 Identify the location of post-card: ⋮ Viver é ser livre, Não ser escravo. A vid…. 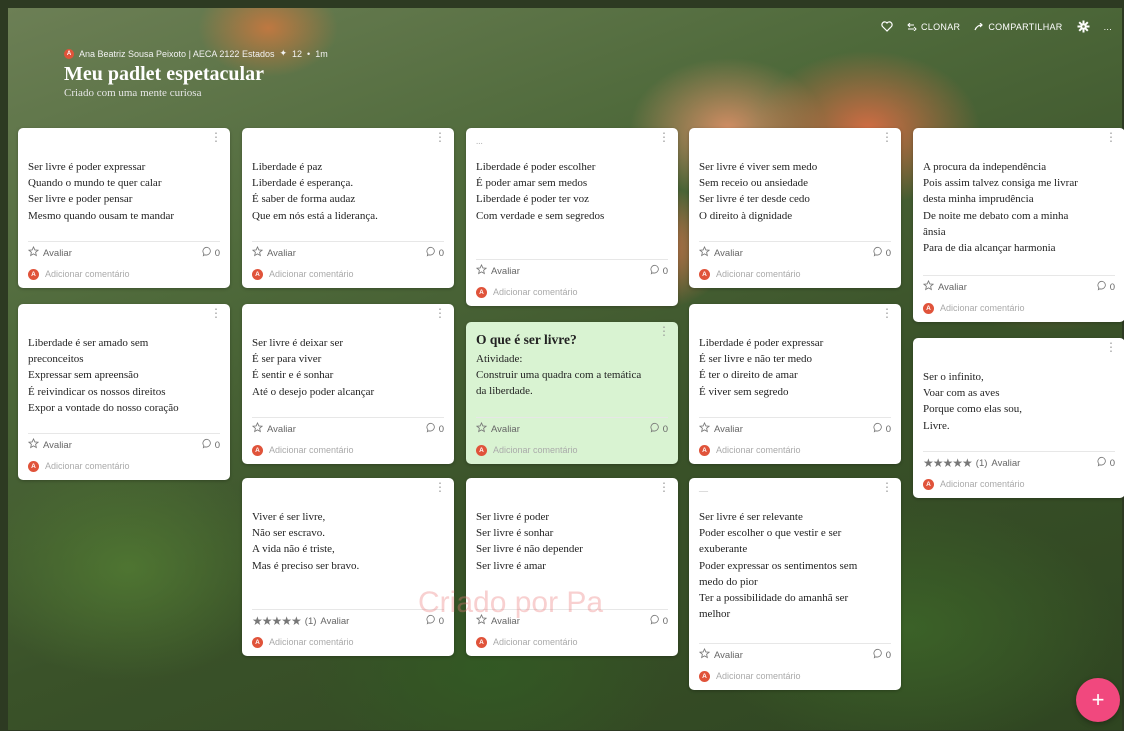
(348, 567).